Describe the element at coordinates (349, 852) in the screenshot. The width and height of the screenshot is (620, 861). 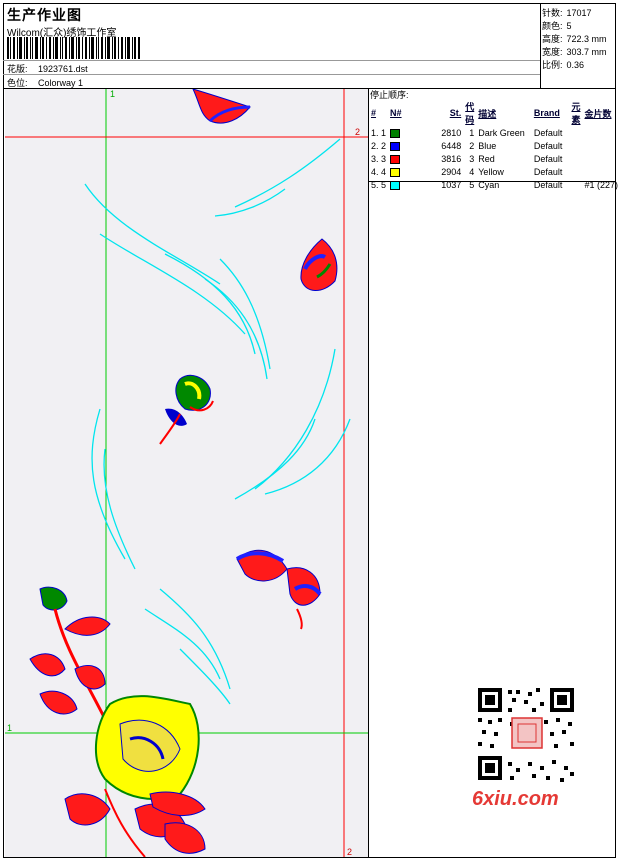
I see `guide-label-v2: 2` at that location.